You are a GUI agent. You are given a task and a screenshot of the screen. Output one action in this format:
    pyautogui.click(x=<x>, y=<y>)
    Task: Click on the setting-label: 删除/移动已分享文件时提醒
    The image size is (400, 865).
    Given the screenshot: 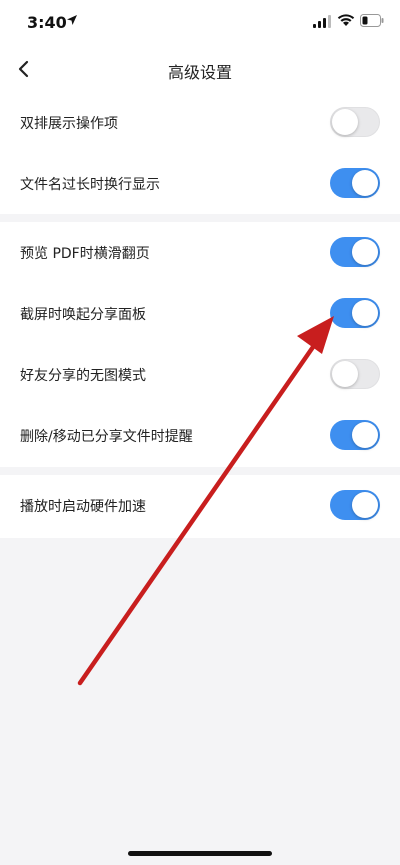 What is the action you would take?
    pyautogui.click(x=106, y=436)
    